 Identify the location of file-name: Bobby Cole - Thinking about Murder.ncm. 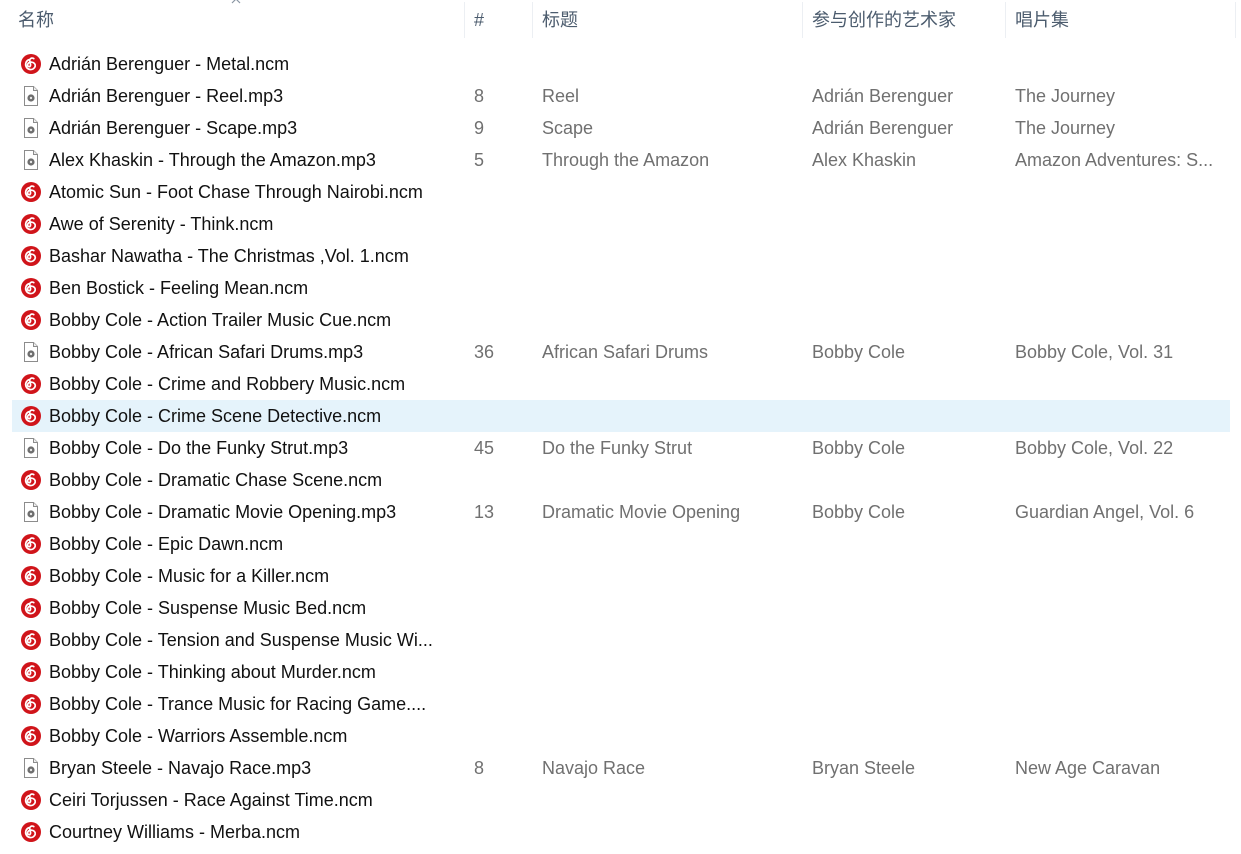
(212, 672).